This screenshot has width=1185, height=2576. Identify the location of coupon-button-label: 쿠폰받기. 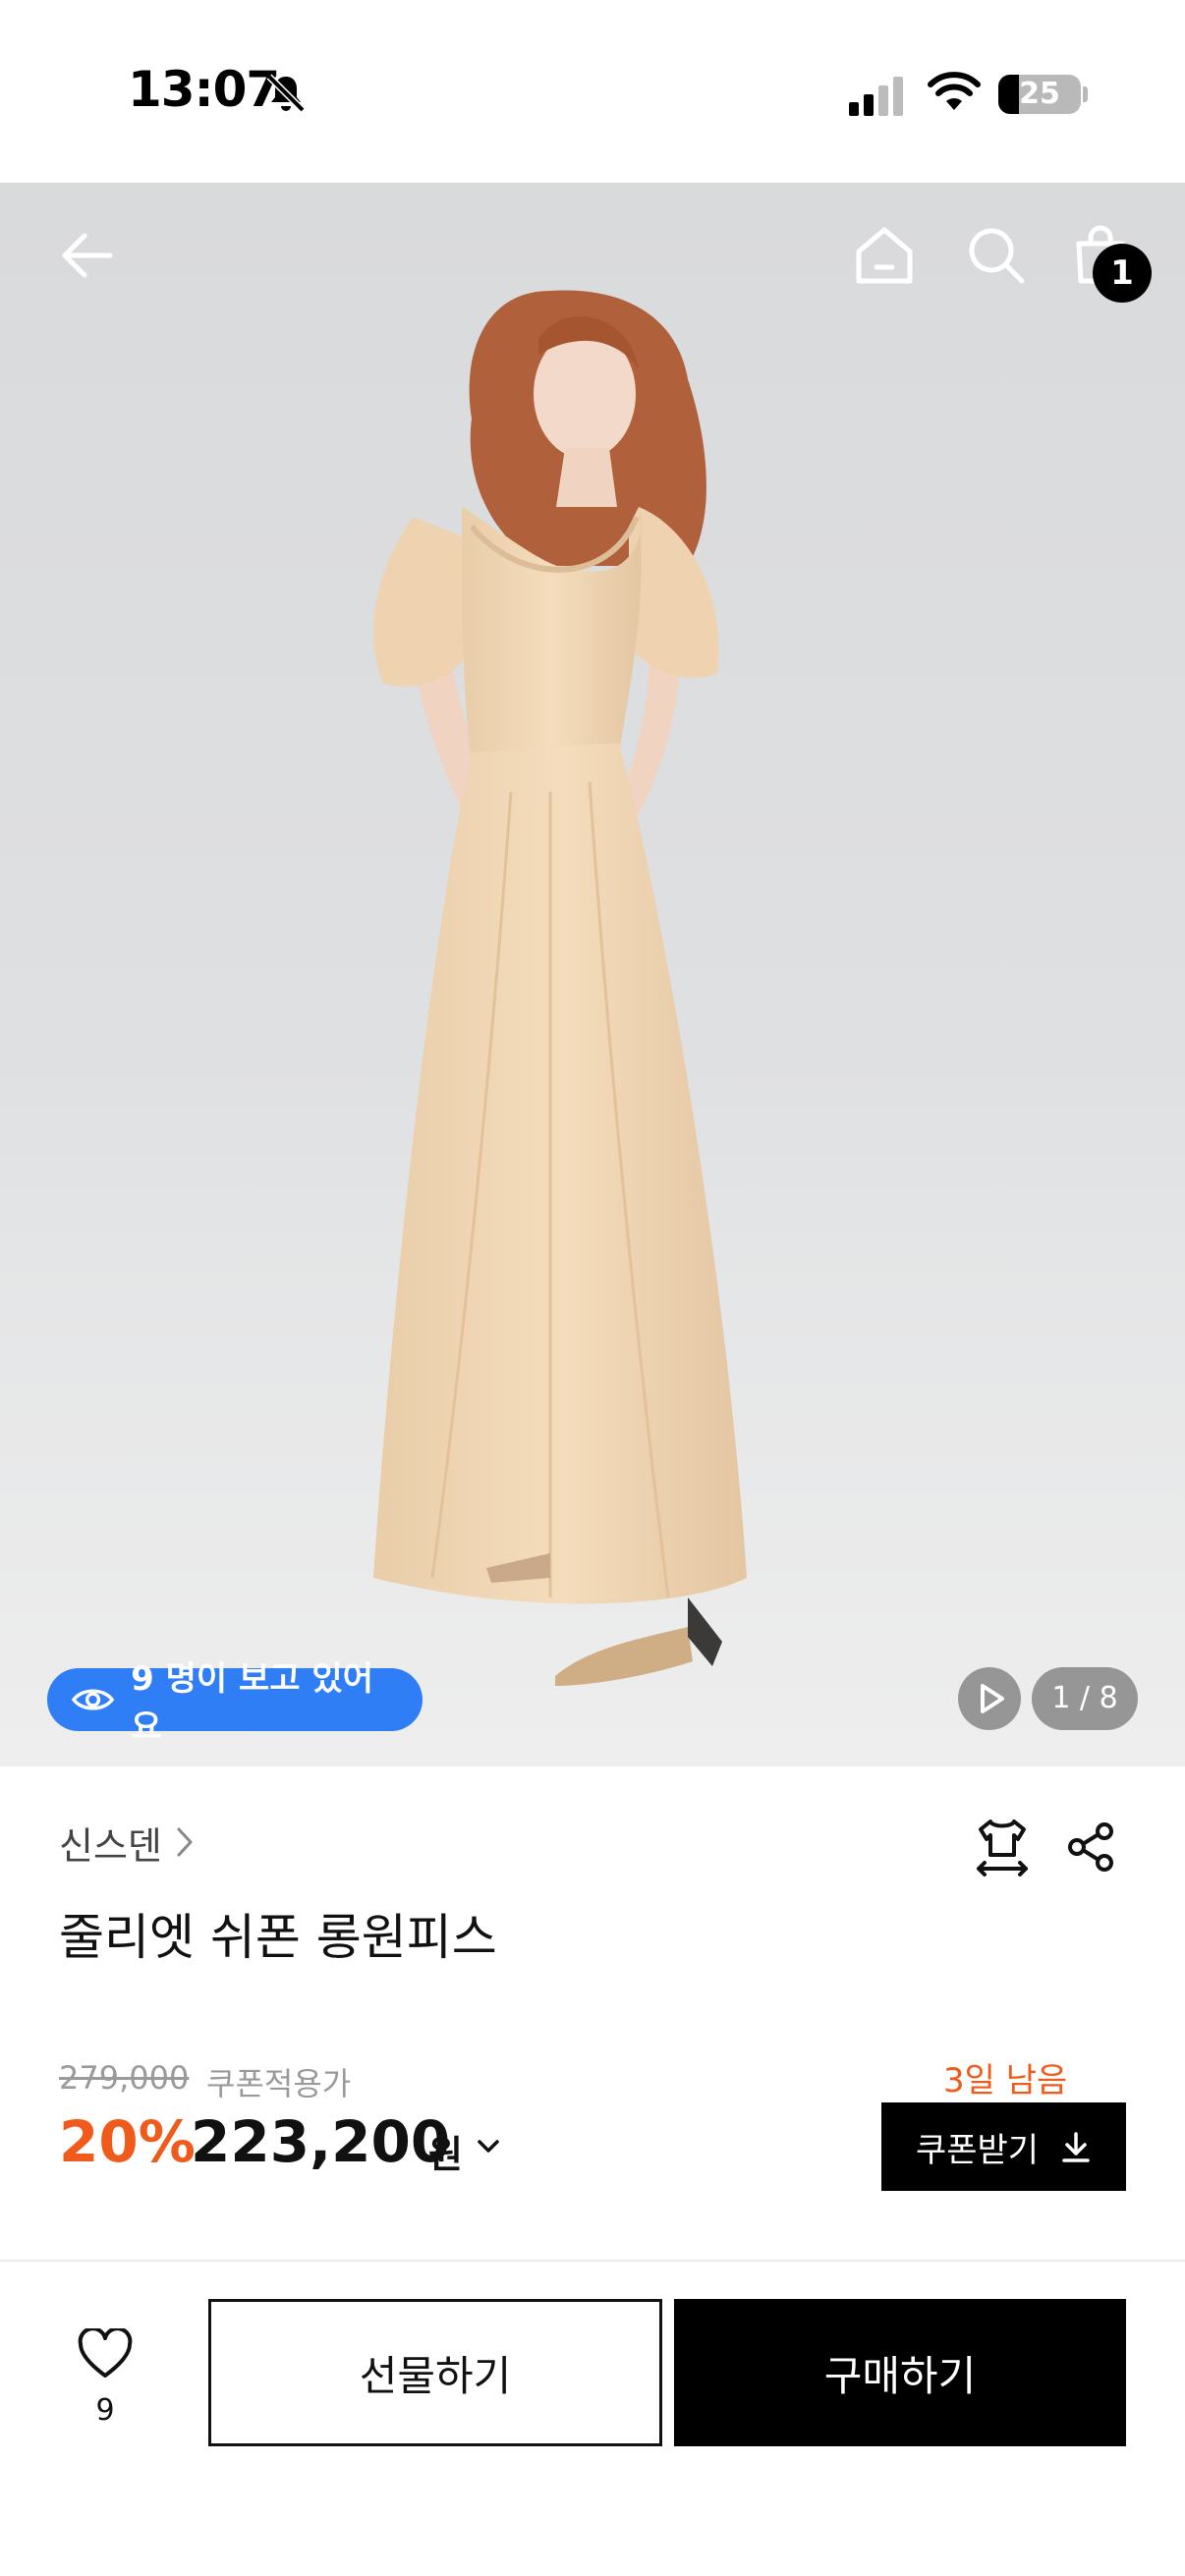
(978, 2150).